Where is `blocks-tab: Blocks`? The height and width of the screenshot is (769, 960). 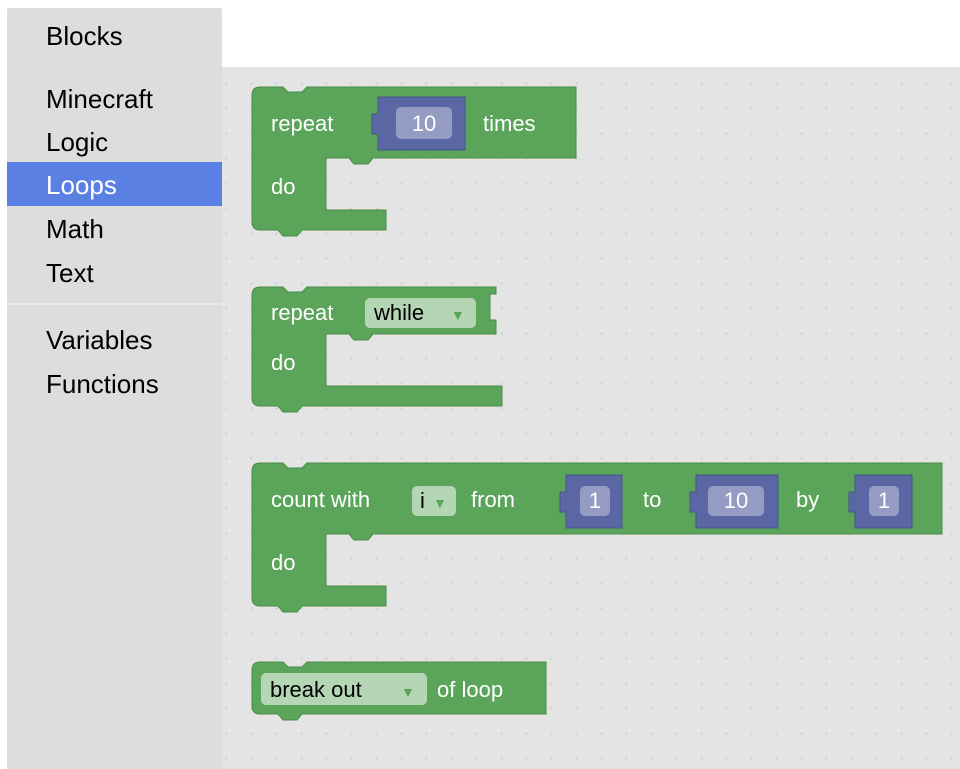
blocks-tab: Blocks is located at coordinates (114, 37).